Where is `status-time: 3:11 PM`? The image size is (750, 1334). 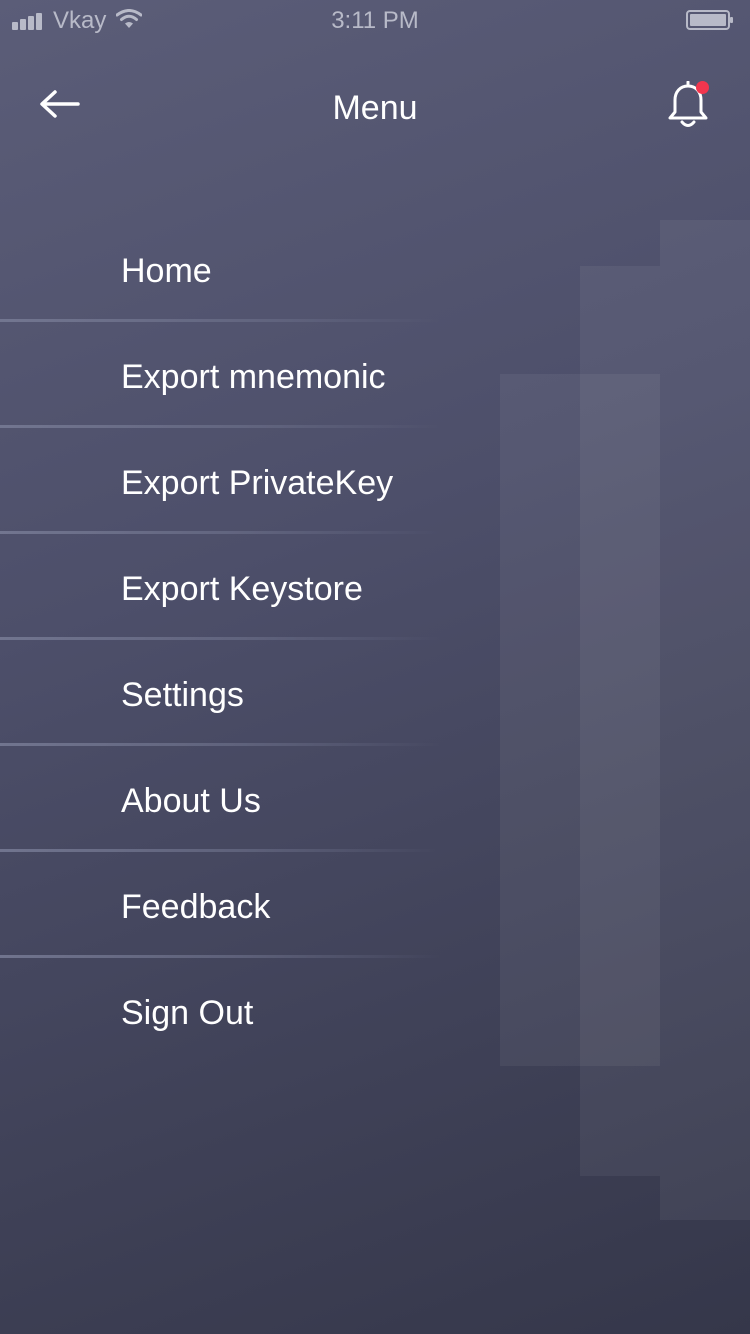 status-time: 3:11 PM is located at coordinates (375, 20).